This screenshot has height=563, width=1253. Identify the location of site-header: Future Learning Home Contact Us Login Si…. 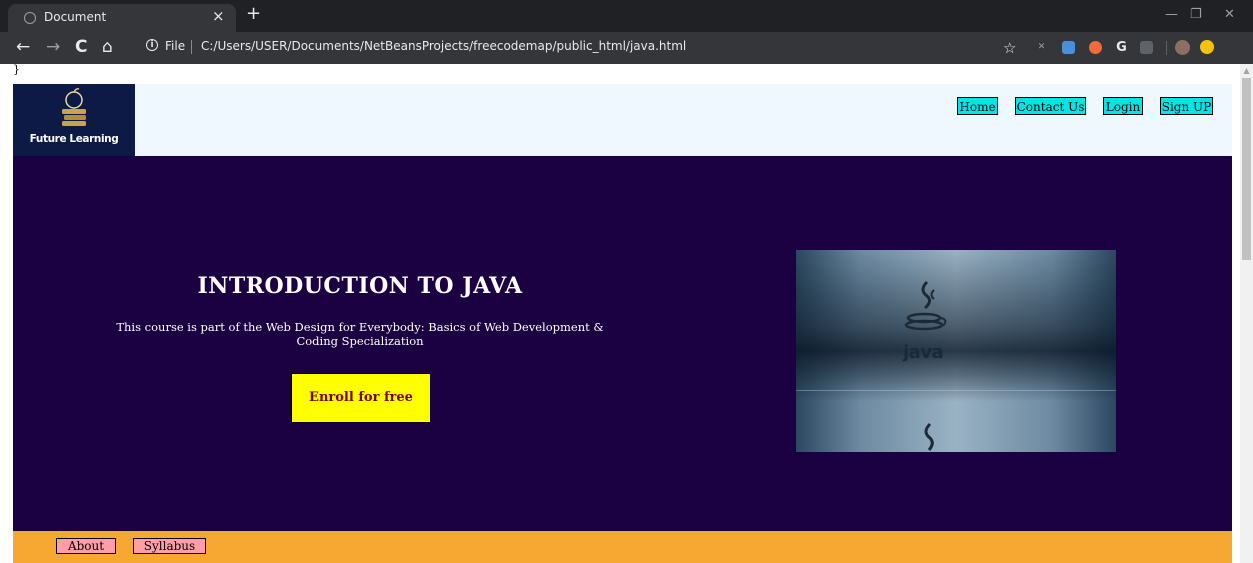
(622, 120).